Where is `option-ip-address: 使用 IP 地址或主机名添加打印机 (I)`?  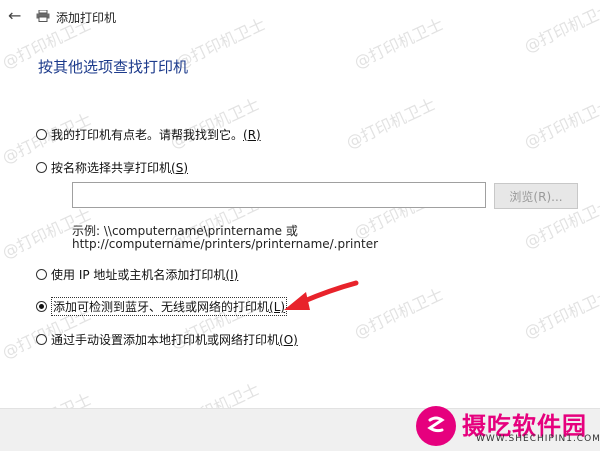 option-ip-address: 使用 IP 地址或主机名添加打印机 (I) is located at coordinates (137, 274).